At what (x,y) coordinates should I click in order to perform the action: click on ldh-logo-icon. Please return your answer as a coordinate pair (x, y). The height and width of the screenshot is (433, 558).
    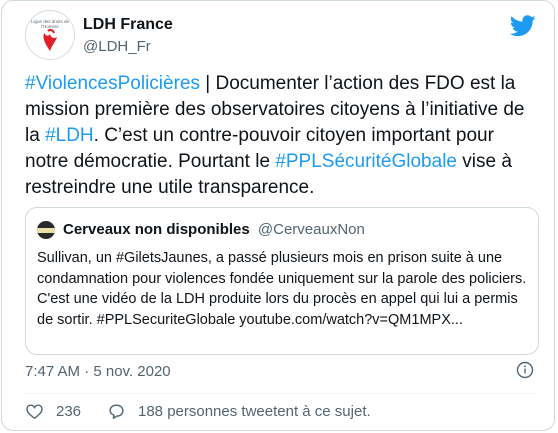
    Looking at the image, I should click on (50, 39).